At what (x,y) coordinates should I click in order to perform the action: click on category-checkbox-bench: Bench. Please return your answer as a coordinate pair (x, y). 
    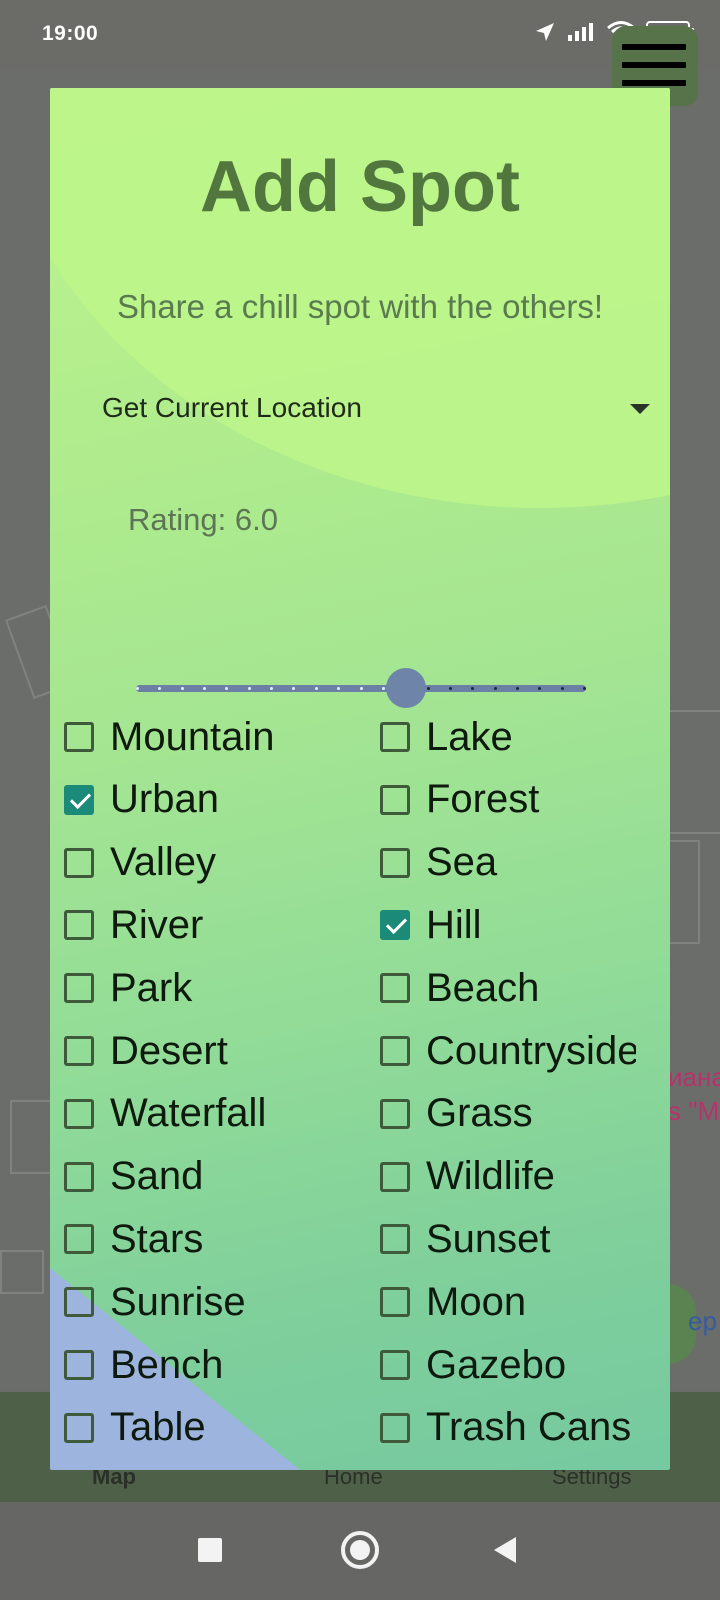
    Looking at the image, I should click on (143, 1365).